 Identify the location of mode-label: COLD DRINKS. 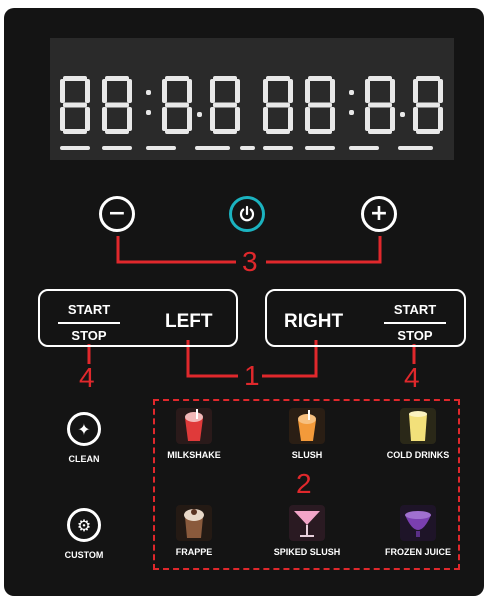
(418, 455).